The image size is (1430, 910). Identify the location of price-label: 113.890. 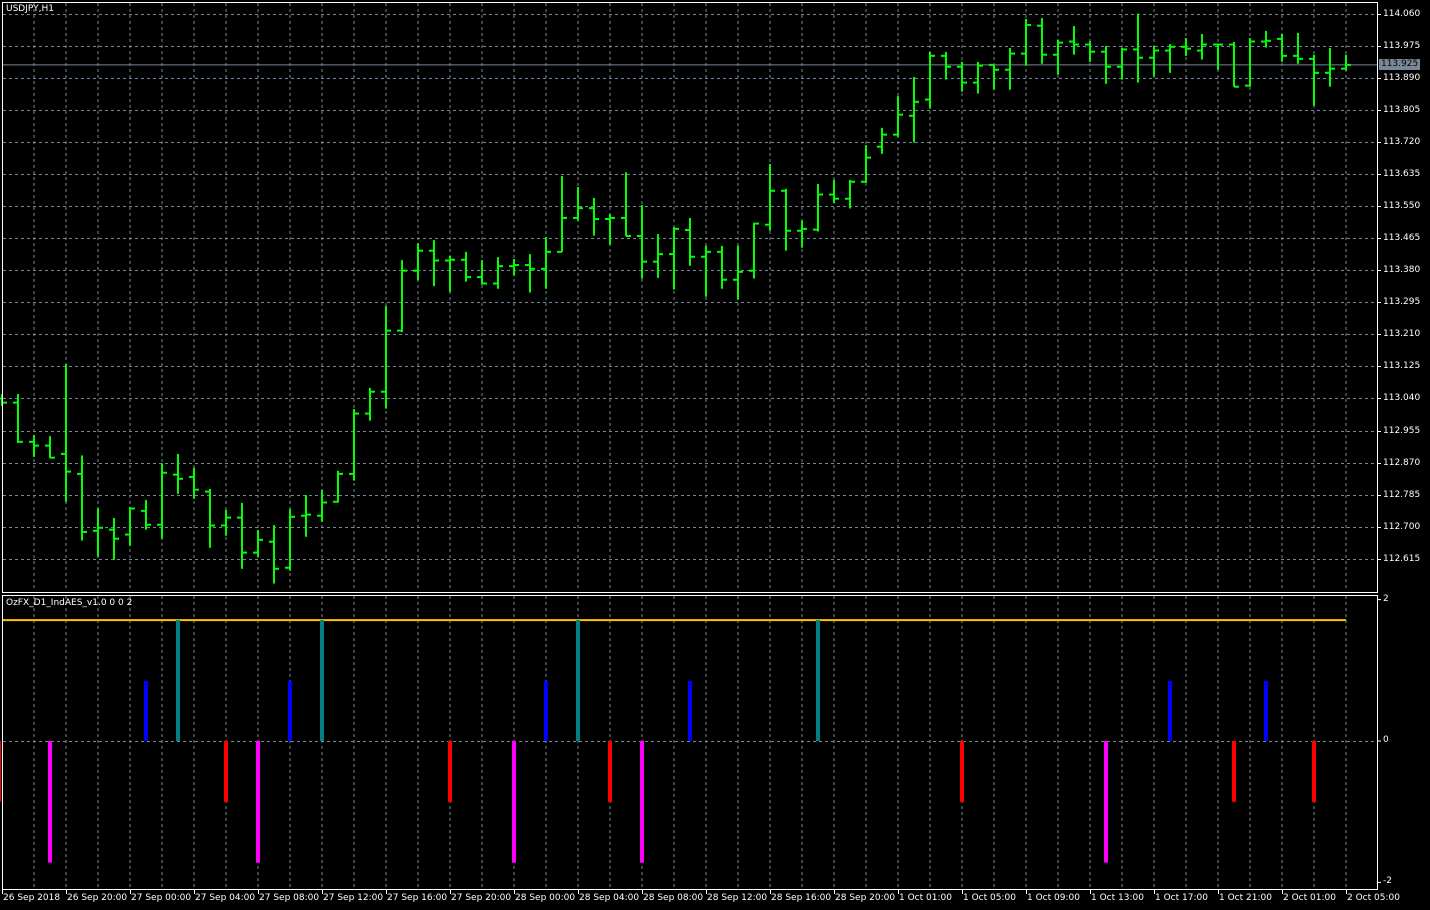
(1402, 77).